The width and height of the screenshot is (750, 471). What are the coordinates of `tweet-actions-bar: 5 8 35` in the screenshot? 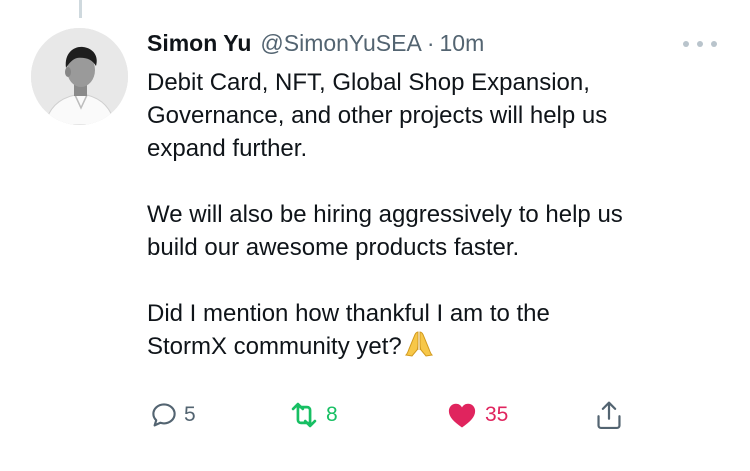 It's located at (375, 417).